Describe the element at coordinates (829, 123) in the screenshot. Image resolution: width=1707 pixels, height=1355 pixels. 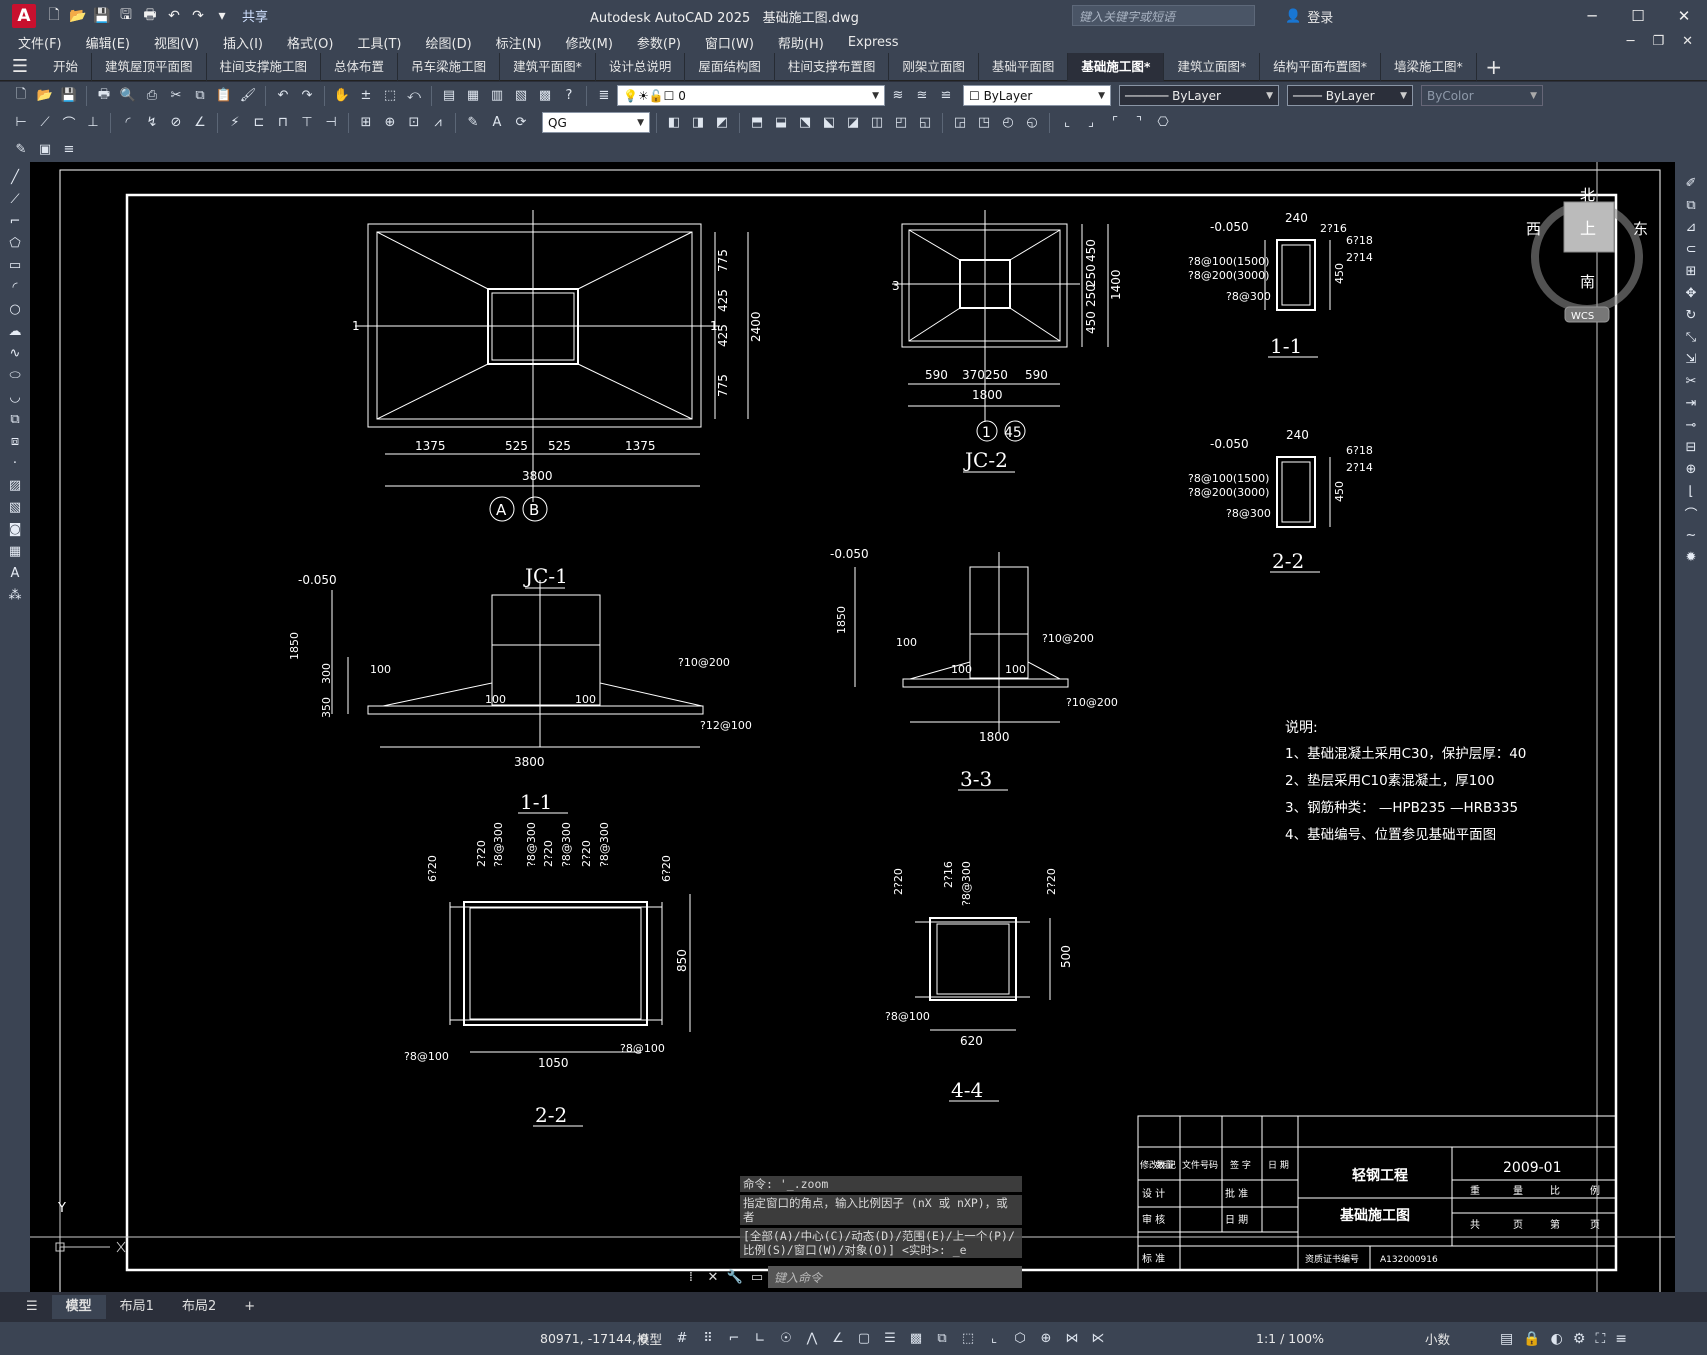
I see `loft-icon: ⬕` at that location.